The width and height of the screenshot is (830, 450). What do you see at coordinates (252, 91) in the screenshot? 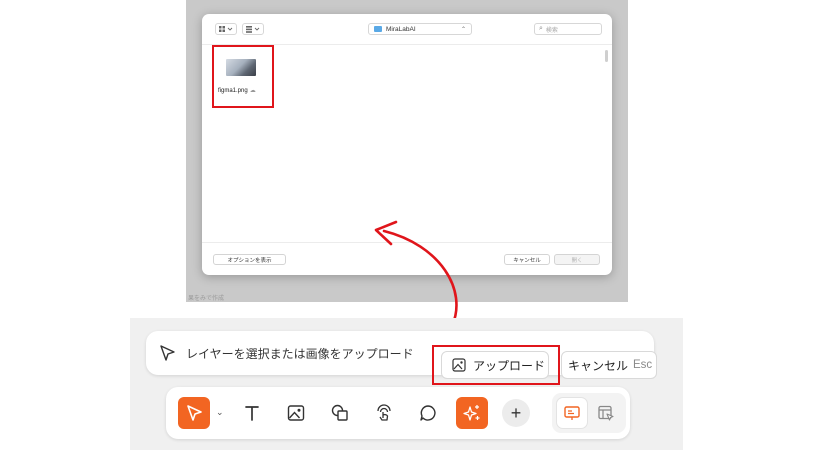
I see `cloud-icon: ☁` at bounding box center [252, 91].